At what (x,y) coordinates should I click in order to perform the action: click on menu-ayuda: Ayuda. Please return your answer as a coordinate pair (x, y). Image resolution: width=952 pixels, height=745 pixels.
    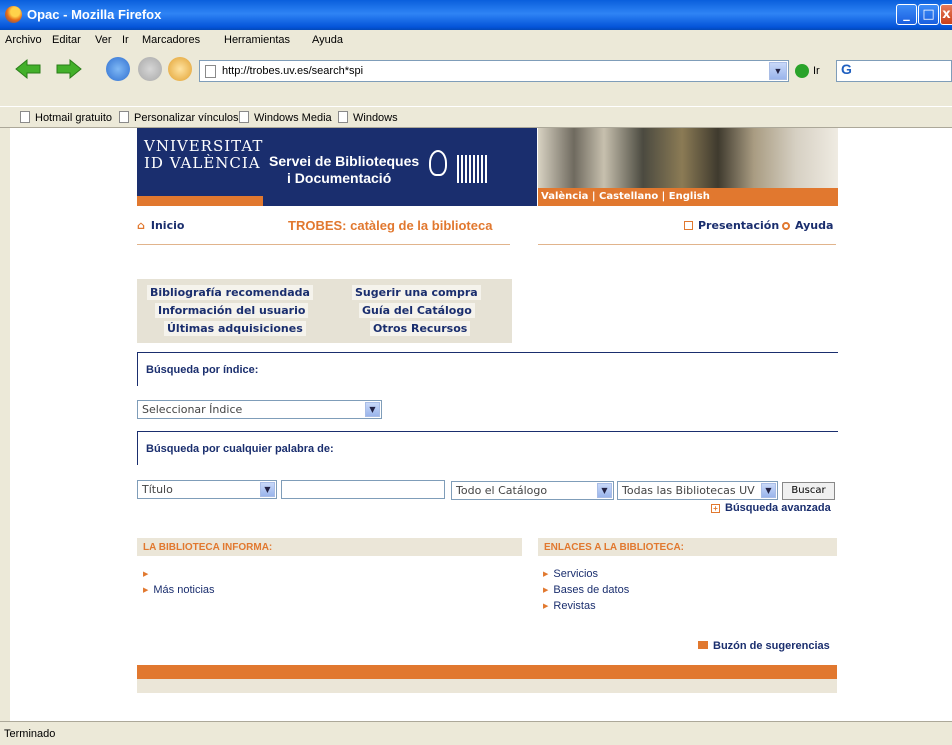
    Looking at the image, I should click on (327, 40).